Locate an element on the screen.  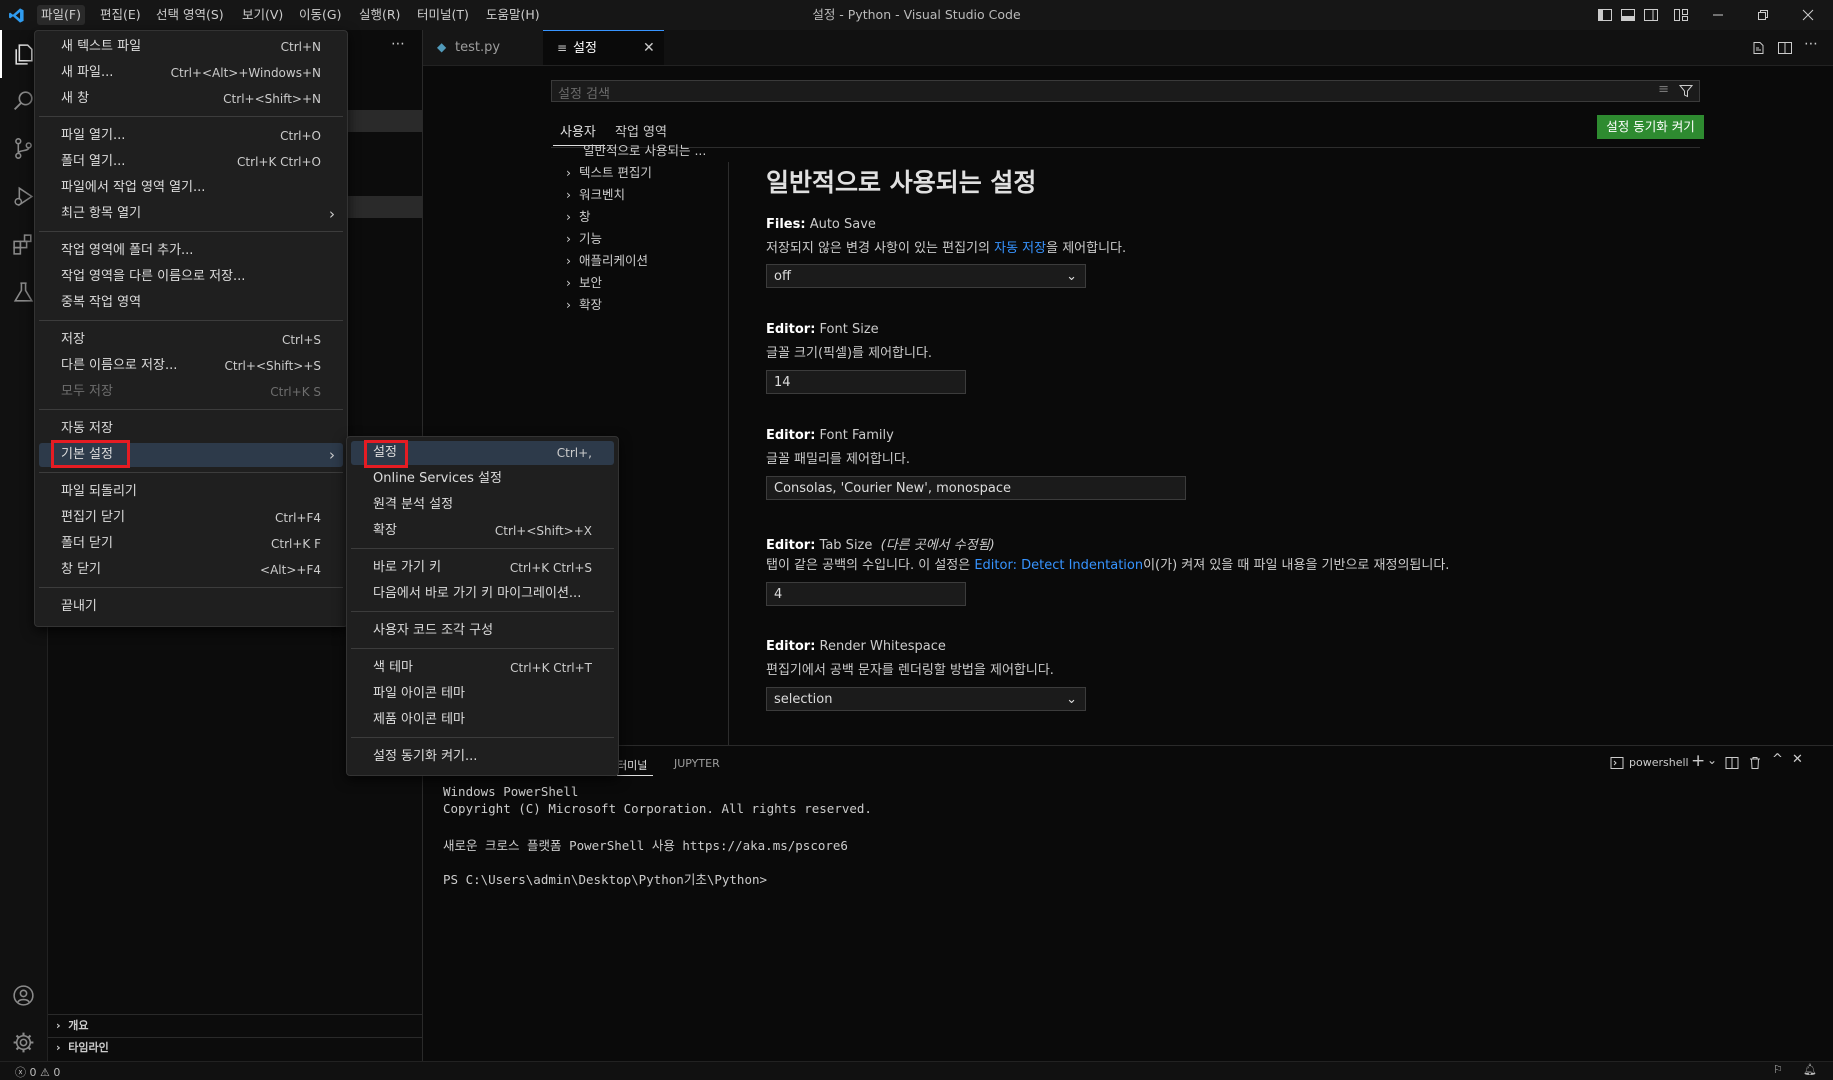
menu-item-save: 저장 Ctrl+S is located at coordinates (191, 340).